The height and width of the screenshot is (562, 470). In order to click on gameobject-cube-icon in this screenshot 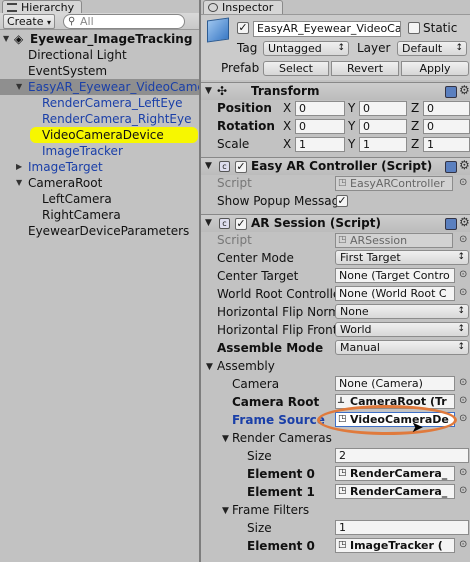, I will do `click(218, 30)`.